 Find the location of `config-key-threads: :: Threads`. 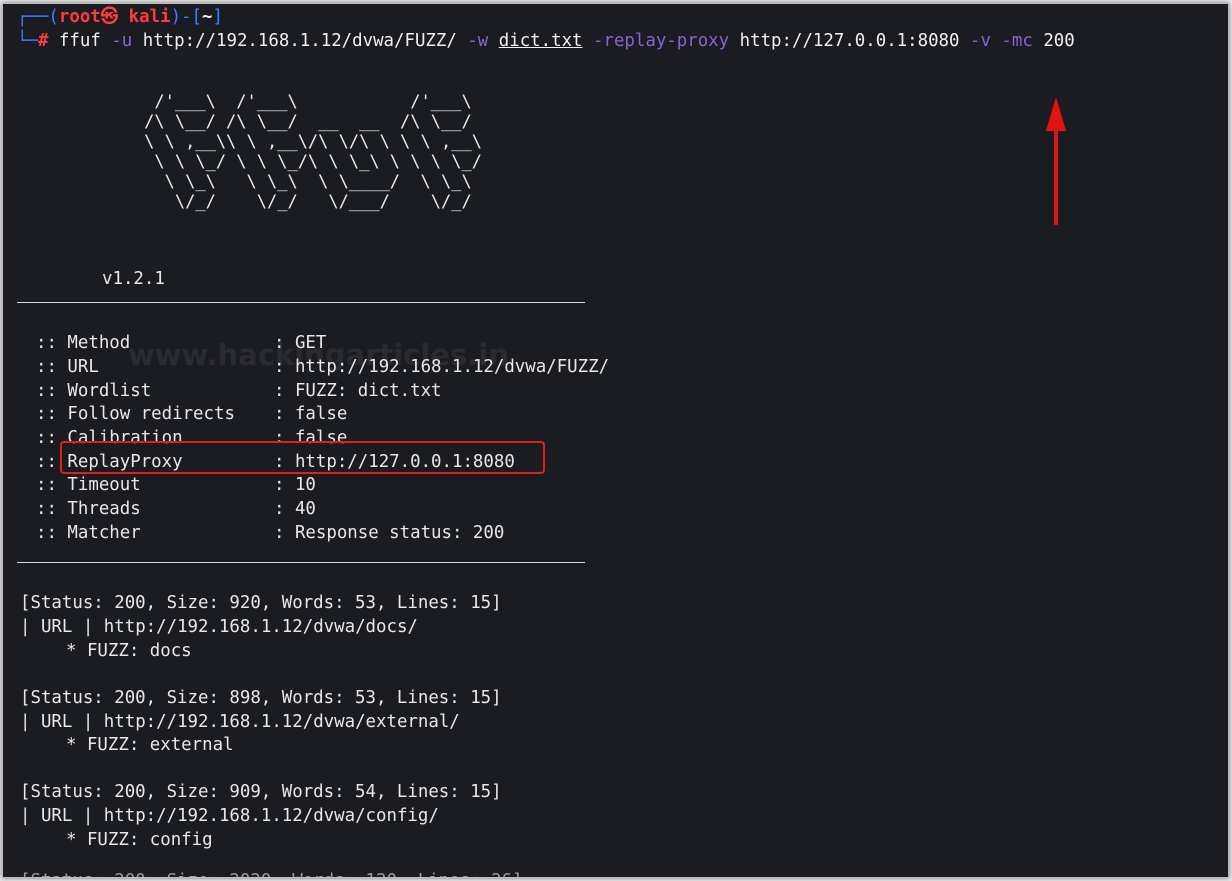

config-key-threads: :: Threads is located at coordinates (88, 509).